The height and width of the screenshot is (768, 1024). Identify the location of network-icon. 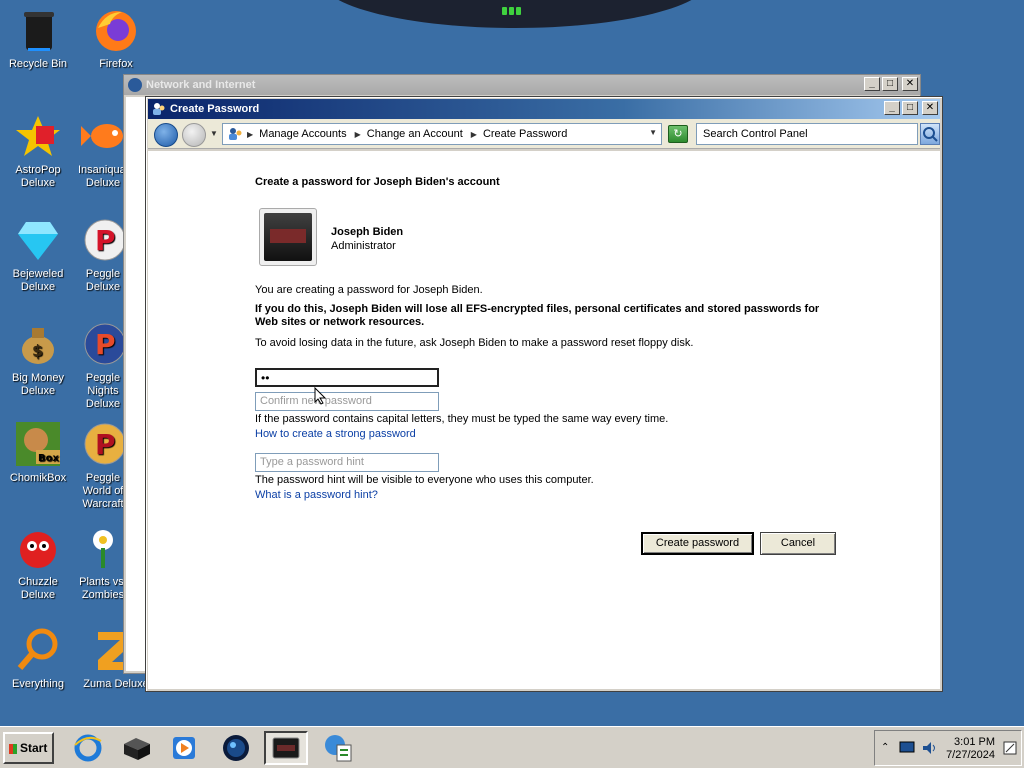
(907, 748).